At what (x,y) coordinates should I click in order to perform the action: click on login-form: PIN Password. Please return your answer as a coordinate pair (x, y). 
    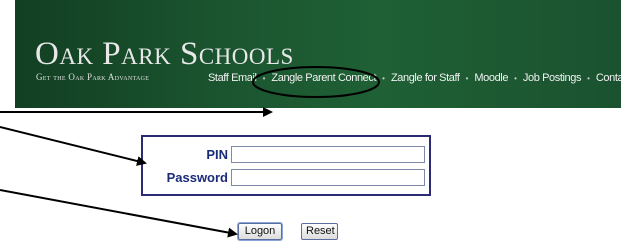
    Looking at the image, I should click on (286, 165).